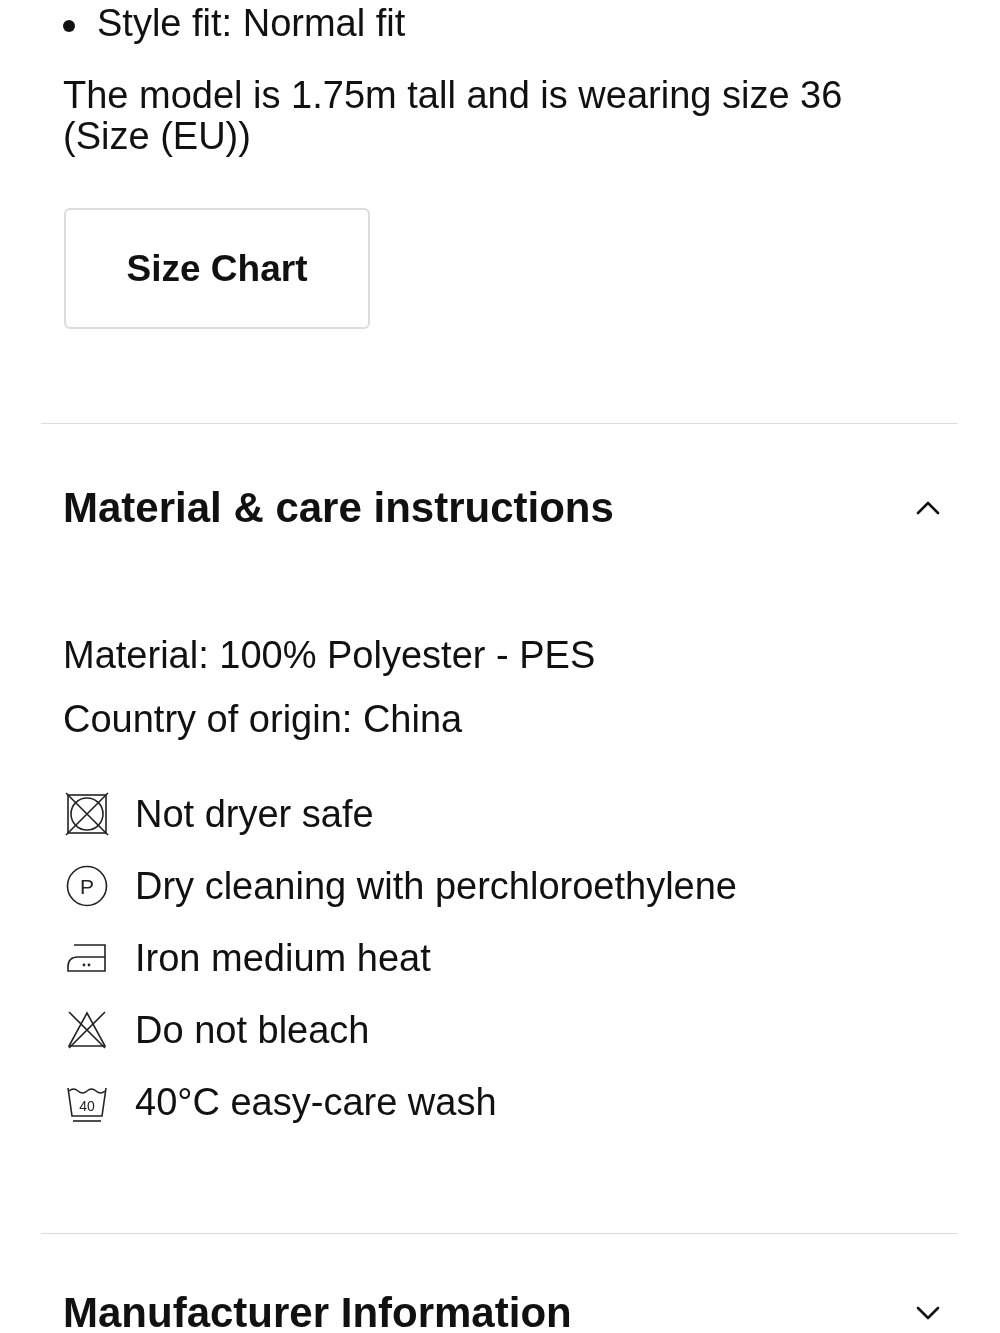  What do you see at coordinates (254, 814) in the screenshot?
I see `care-instruction-text: Not dryer safe` at bounding box center [254, 814].